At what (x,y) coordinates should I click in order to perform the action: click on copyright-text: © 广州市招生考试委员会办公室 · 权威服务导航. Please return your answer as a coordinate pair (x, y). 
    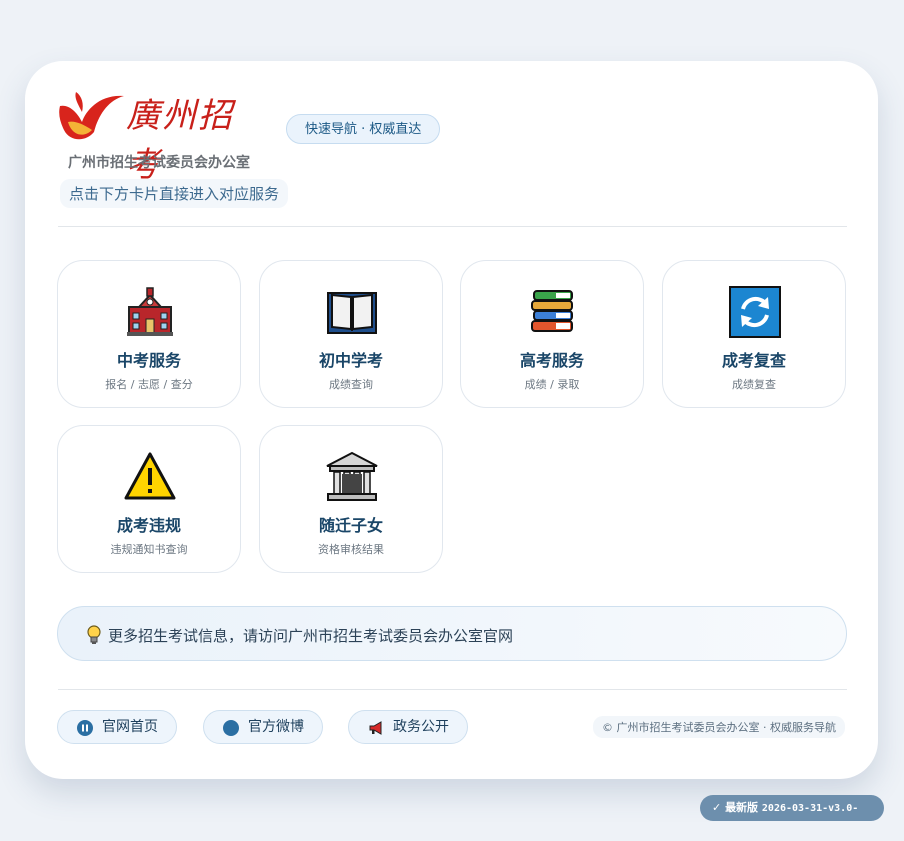
    Looking at the image, I should click on (719, 727).